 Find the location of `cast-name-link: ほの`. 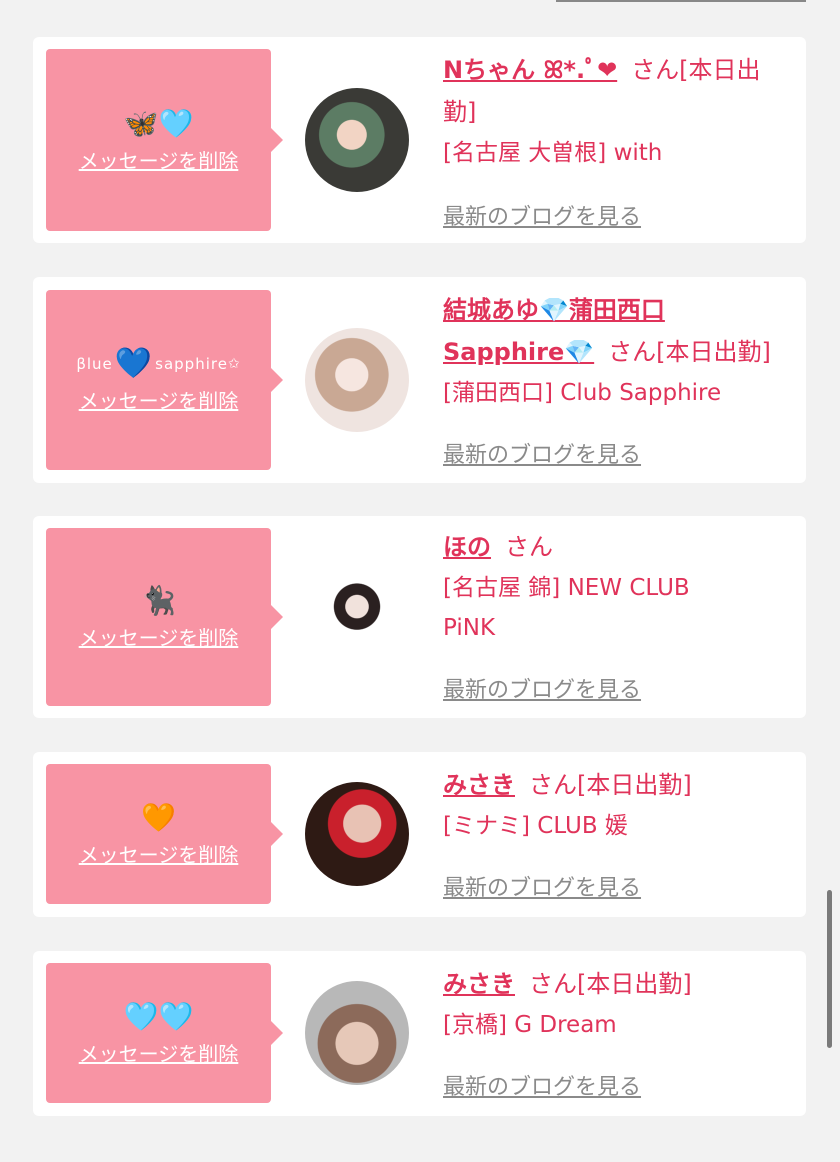

cast-name-link: ほの is located at coordinates (467, 547).